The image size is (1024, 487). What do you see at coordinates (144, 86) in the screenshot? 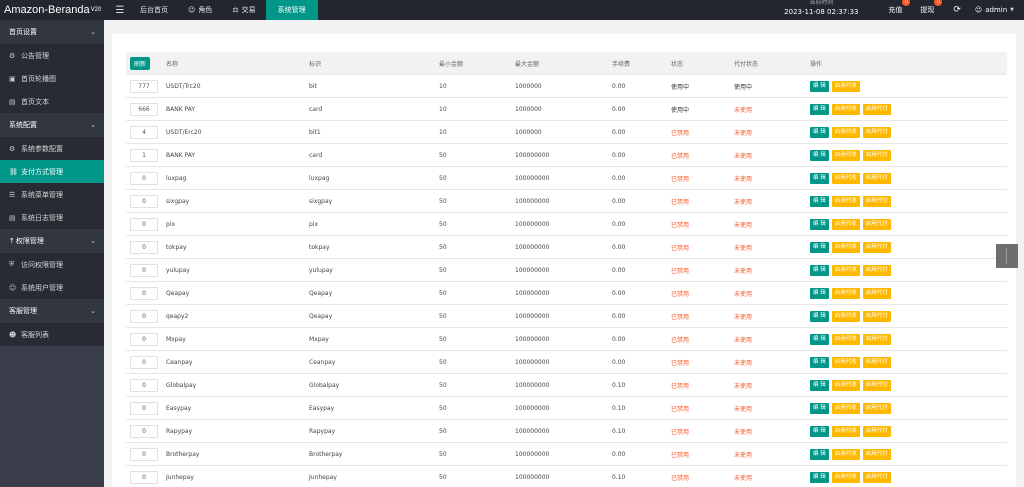
I see `sort-input: 777` at bounding box center [144, 86].